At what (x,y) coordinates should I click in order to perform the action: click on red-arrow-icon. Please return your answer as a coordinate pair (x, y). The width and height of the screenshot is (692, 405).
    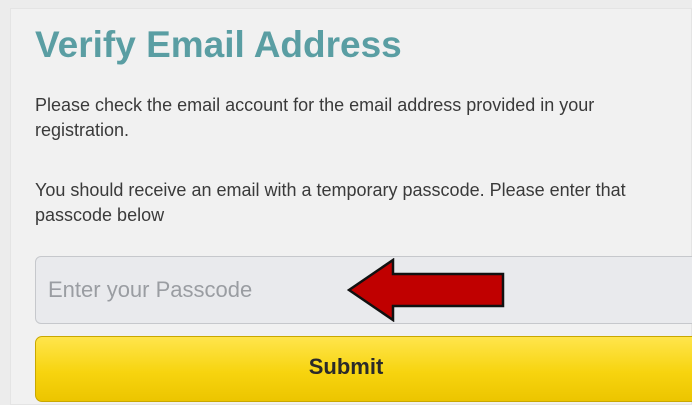
    Looking at the image, I should click on (426, 290).